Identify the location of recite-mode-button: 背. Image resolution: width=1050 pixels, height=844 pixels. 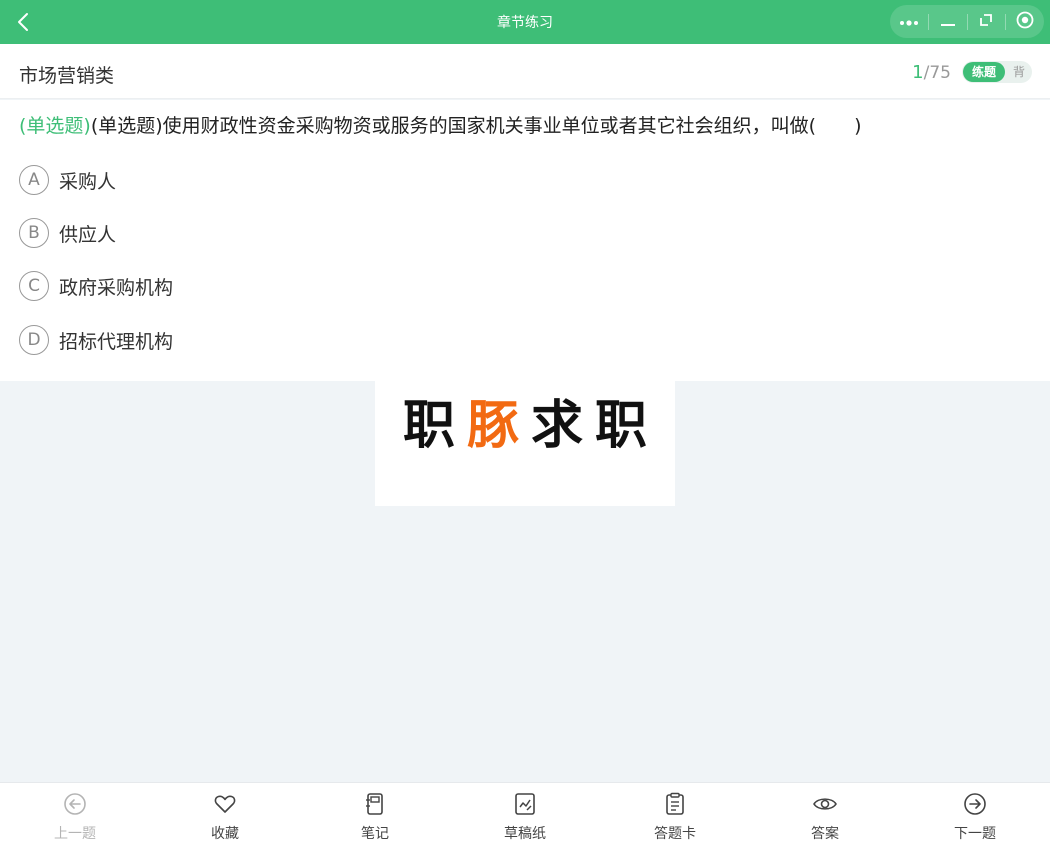
(1019, 72).